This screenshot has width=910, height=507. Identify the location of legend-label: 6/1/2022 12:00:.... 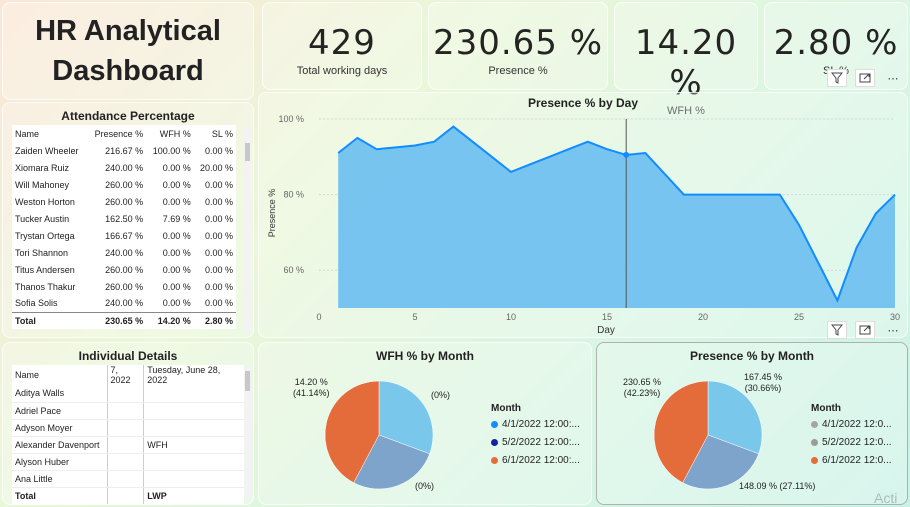
(541, 460).